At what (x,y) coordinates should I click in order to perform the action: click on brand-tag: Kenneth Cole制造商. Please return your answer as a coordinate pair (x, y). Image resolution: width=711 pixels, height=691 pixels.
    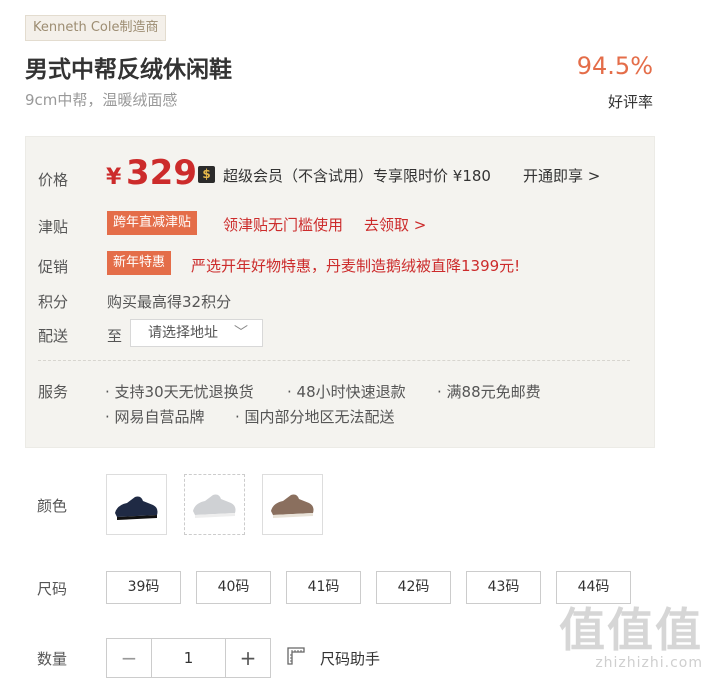
    Looking at the image, I should click on (96, 28).